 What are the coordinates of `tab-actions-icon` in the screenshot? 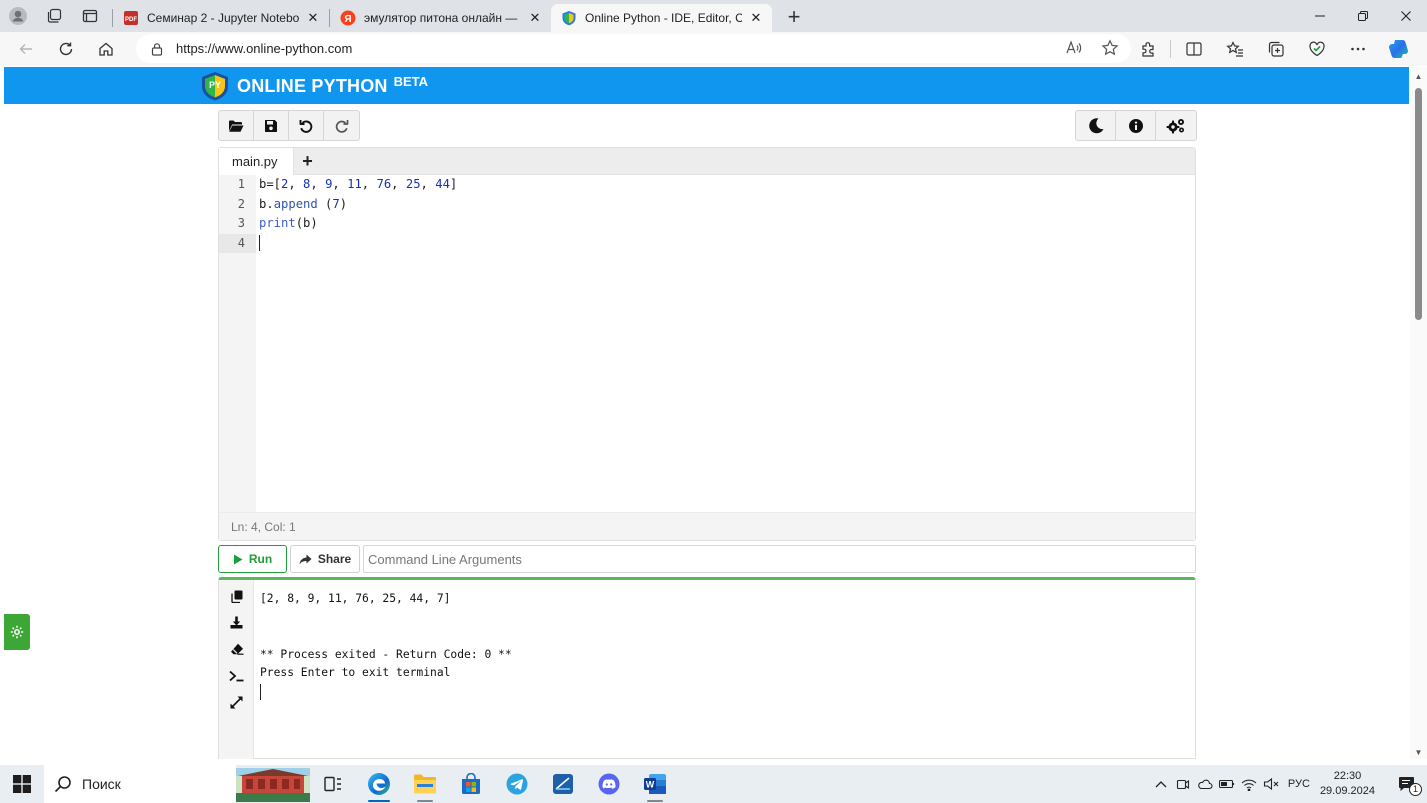 It's located at (90, 16).